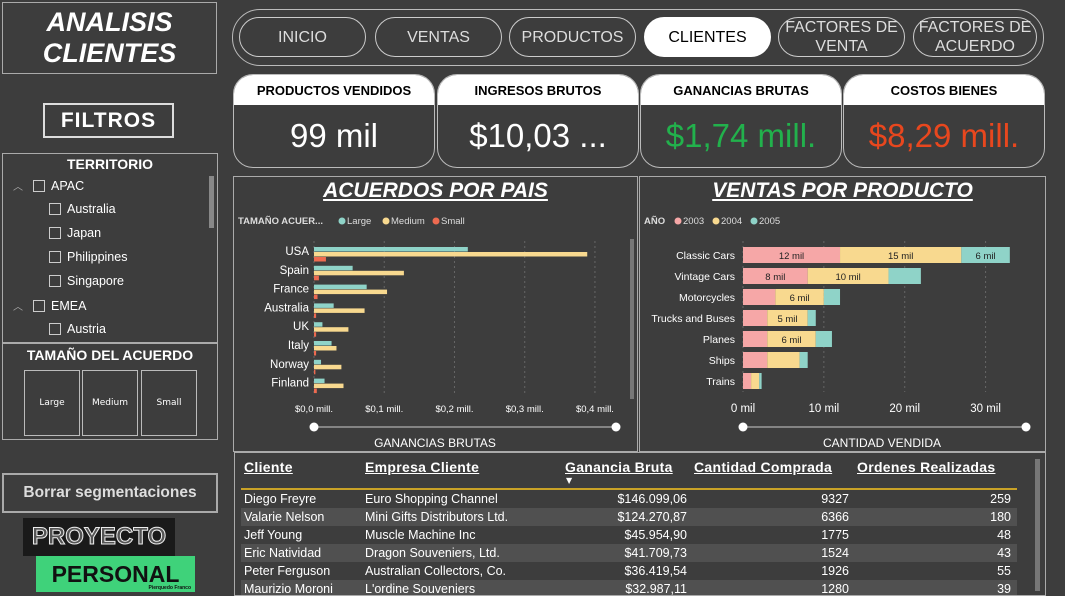 Image resolution: width=1065 pixels, height=596 pixels. I want to click on data-label: 10 mil, so click(847, 277).